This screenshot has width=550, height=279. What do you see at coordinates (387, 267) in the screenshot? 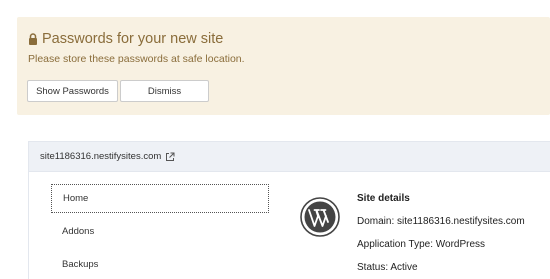
I see `site-details-status: Status: Active` at bounding box center [387, 267].